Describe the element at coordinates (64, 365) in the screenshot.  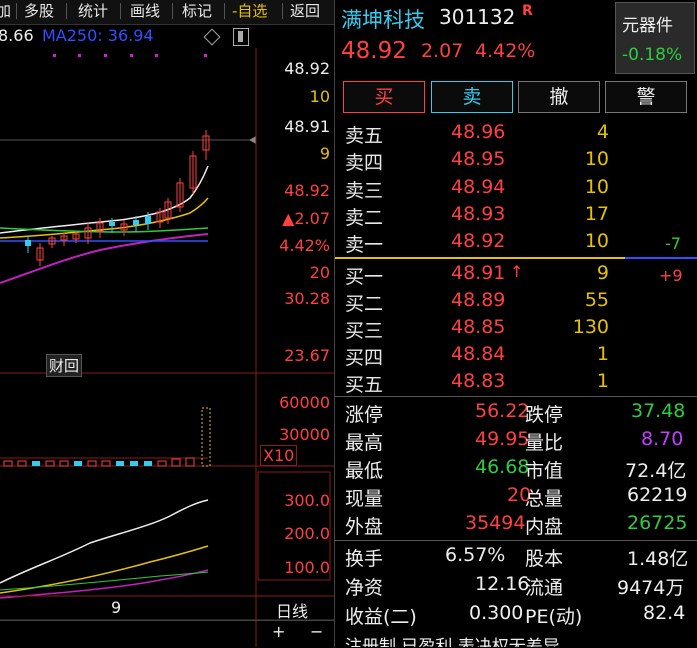
I see `financial-report-marker: 财回` at that location.